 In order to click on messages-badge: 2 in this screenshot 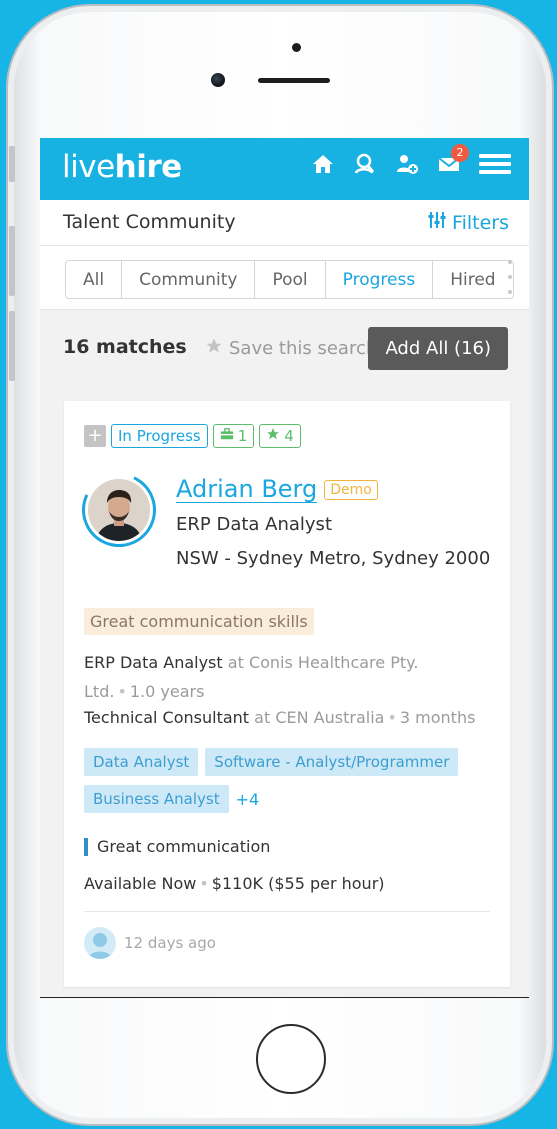, I will do `click(460, 153)`.